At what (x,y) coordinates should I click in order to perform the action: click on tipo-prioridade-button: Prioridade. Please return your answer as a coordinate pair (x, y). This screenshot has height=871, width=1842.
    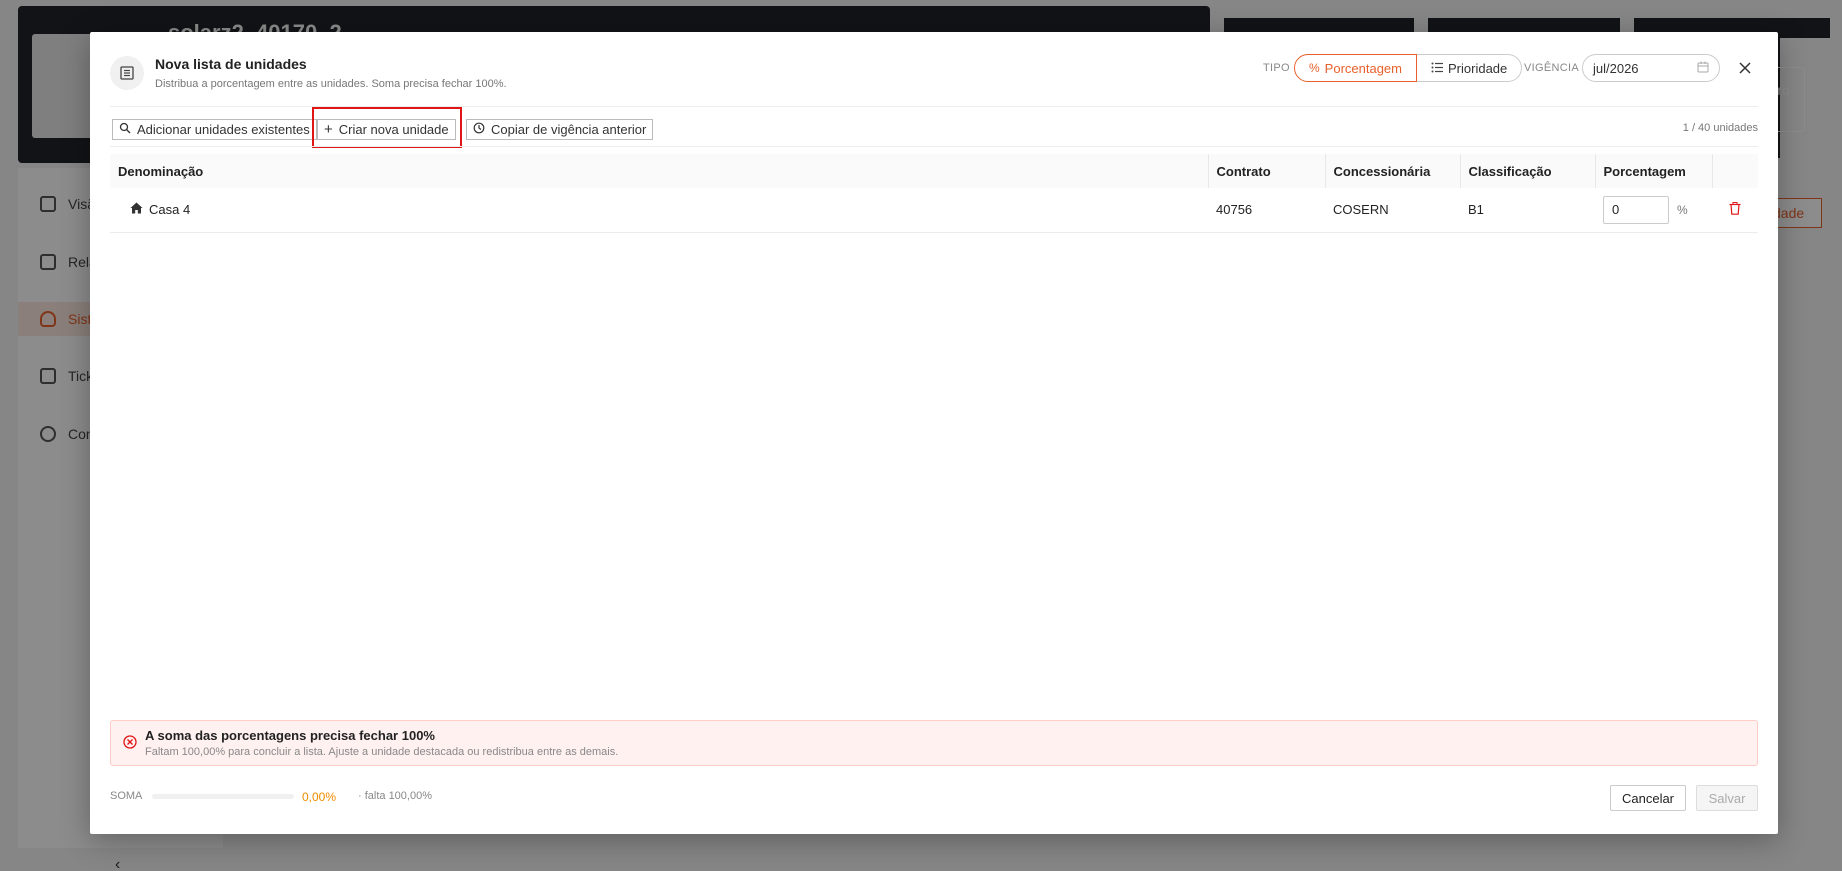
    Looking at the image, I should click on (1470, 68).